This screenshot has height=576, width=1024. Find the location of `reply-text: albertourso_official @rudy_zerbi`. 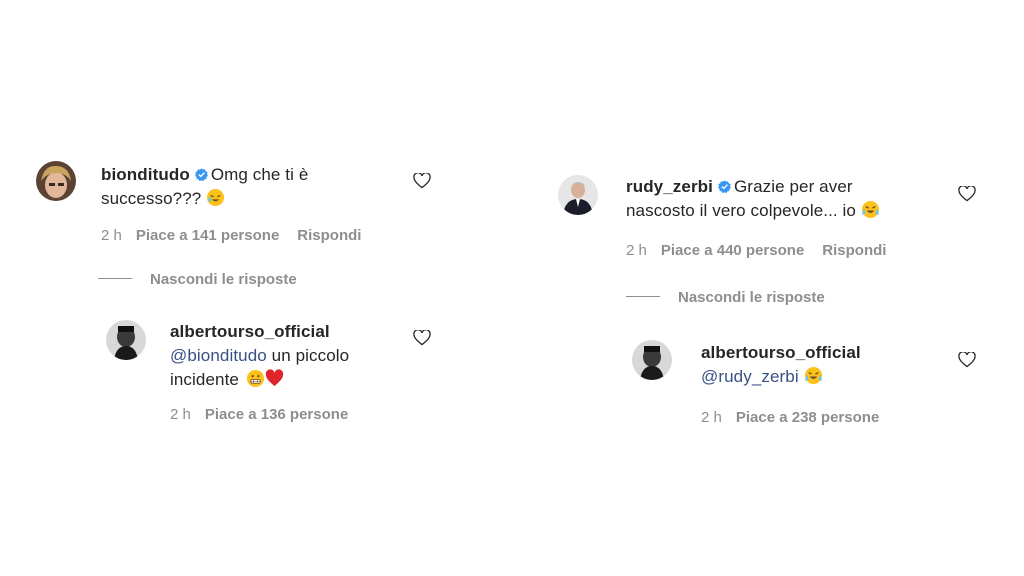

reply-text: albertourso_official @rudy_zerbi is located at coordinates (831, 365).